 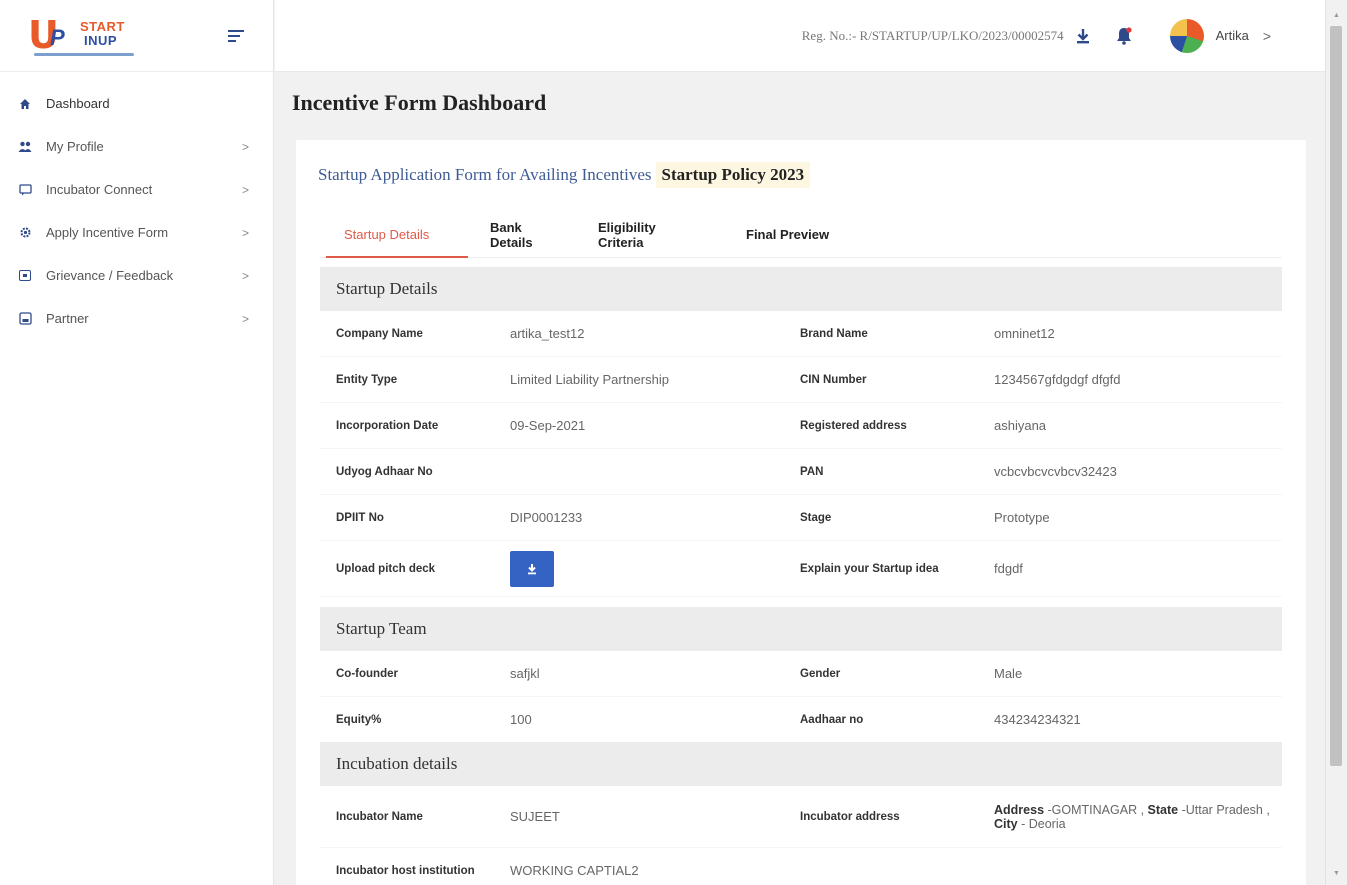 I want to click on sidebar-item-apply-incentive-form: Apply Incentive Form >, so click(x=136, y=232).